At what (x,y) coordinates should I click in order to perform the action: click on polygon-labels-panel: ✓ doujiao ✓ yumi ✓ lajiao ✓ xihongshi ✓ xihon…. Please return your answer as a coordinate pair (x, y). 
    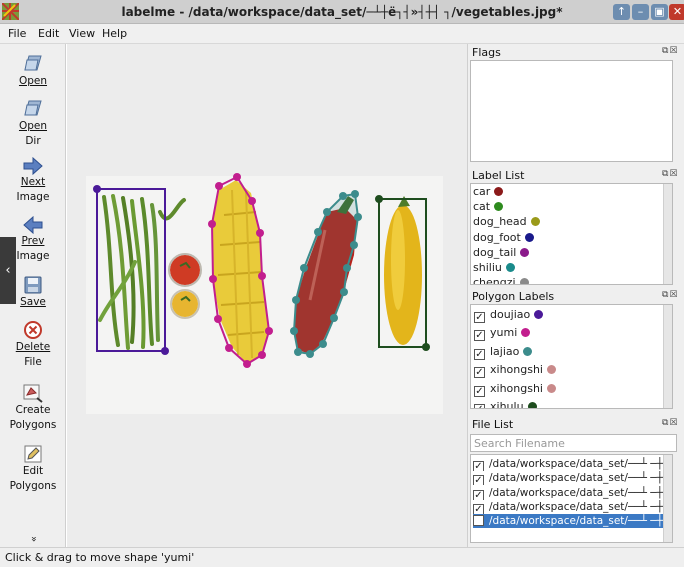
    Looking at the image, I should click on (571, 356).